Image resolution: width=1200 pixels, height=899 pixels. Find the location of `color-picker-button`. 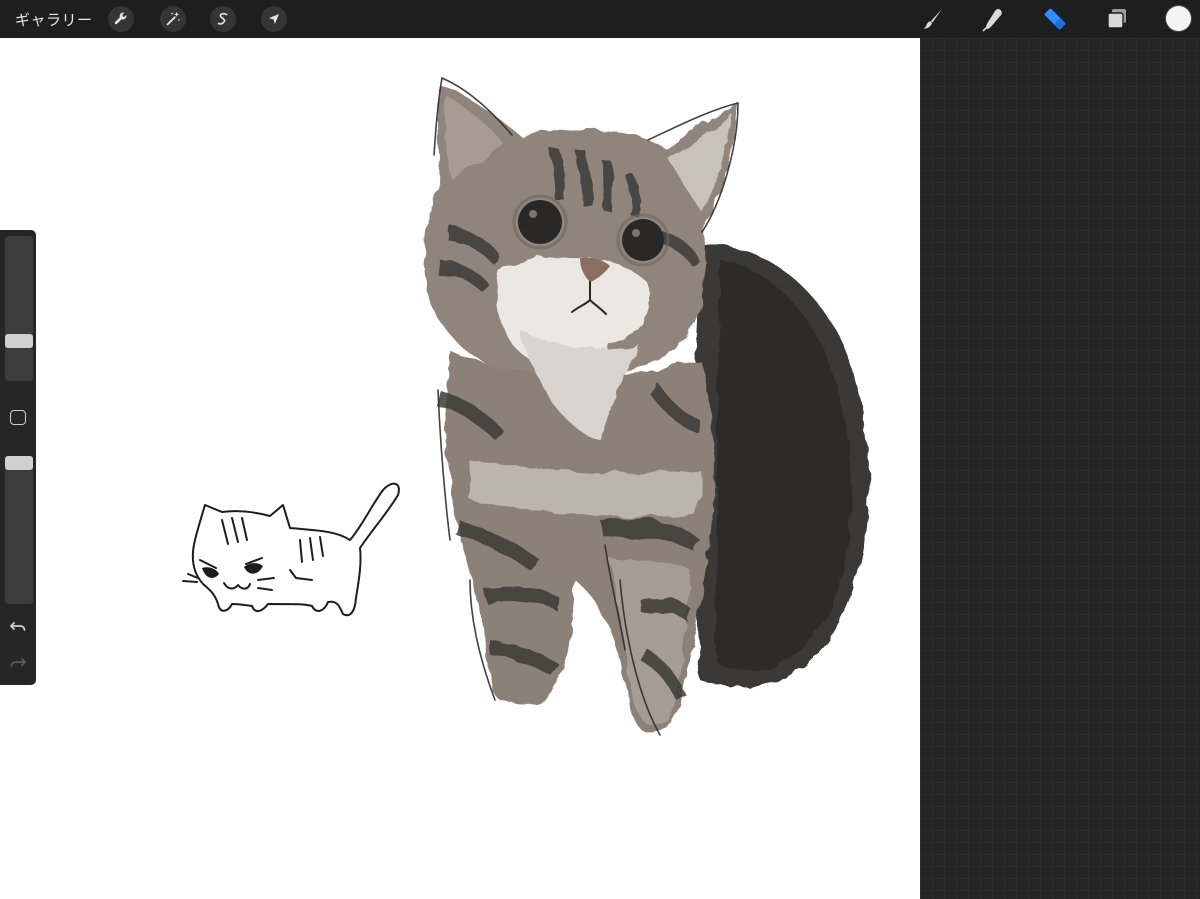

color-picker-button is located at coordinates (1178, 18).